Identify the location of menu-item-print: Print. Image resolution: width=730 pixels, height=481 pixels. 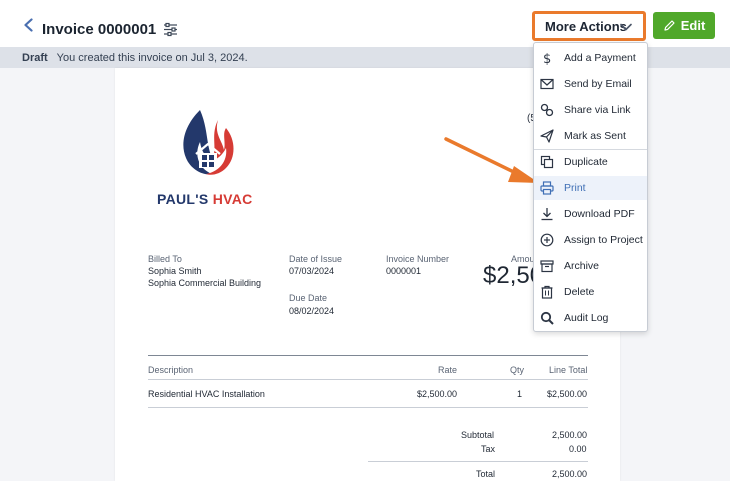
(590, 188).